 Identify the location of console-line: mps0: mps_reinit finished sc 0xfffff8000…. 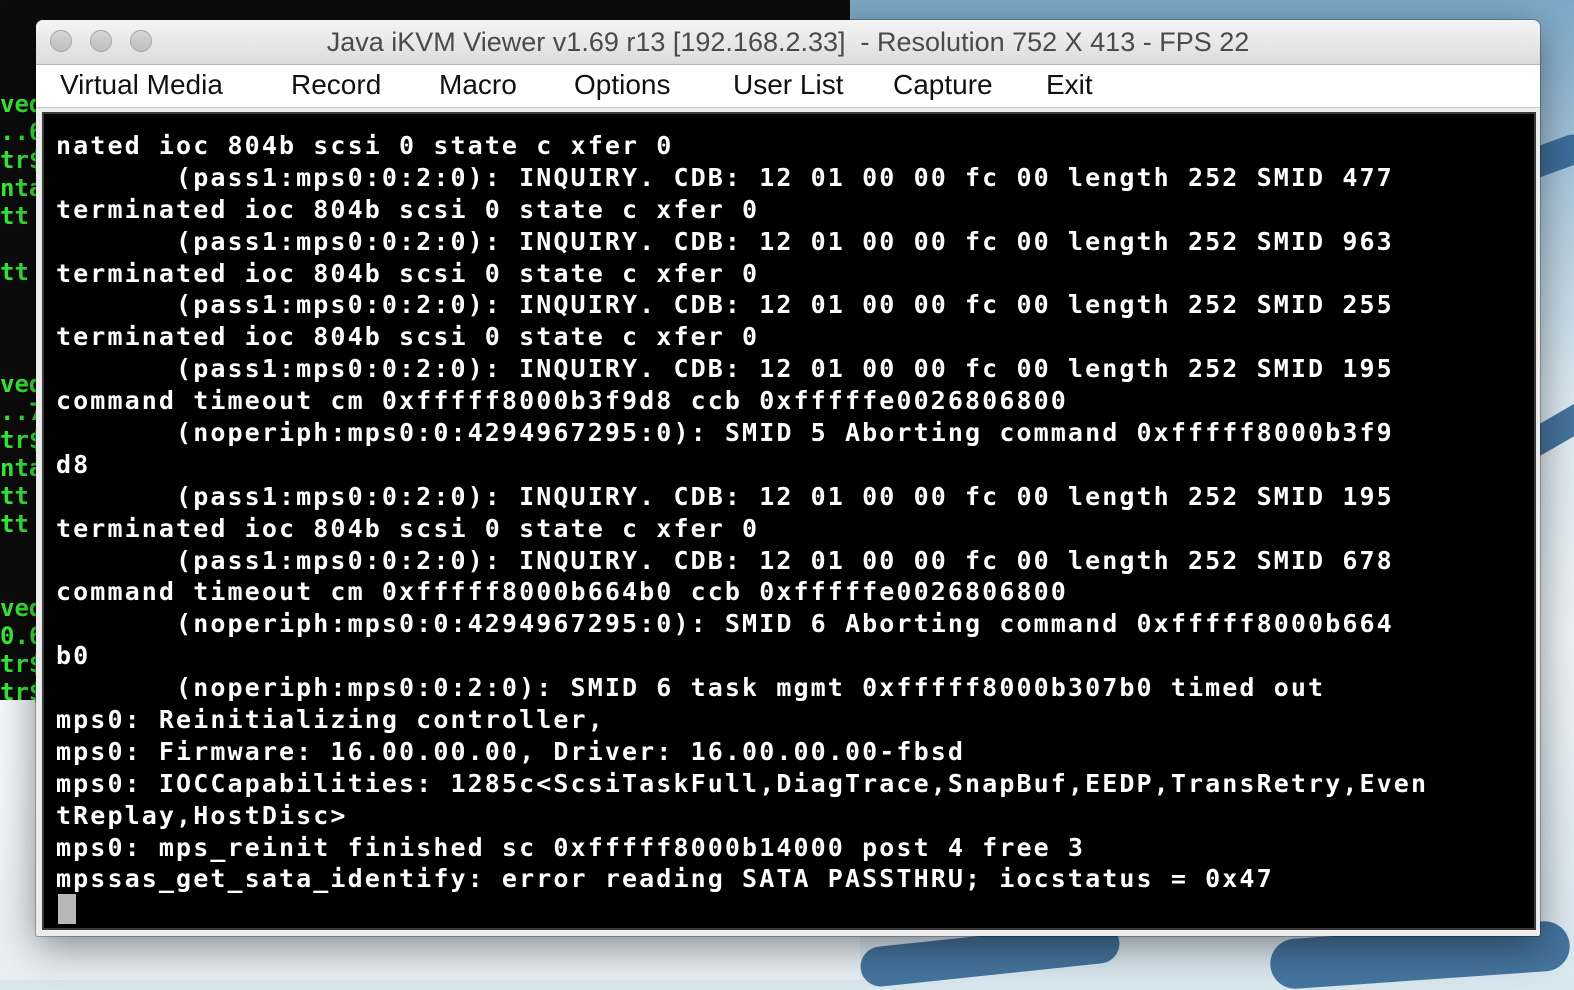
(571, 847).